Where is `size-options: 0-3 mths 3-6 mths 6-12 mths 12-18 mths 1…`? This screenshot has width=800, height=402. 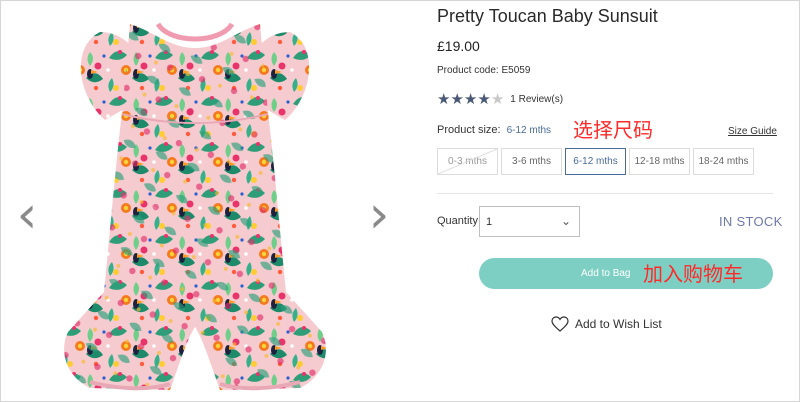
size-options: 0-3 mths 3-6 mths 6-12 mths 12-18 mths 1… is located at coordinates (597, 161).